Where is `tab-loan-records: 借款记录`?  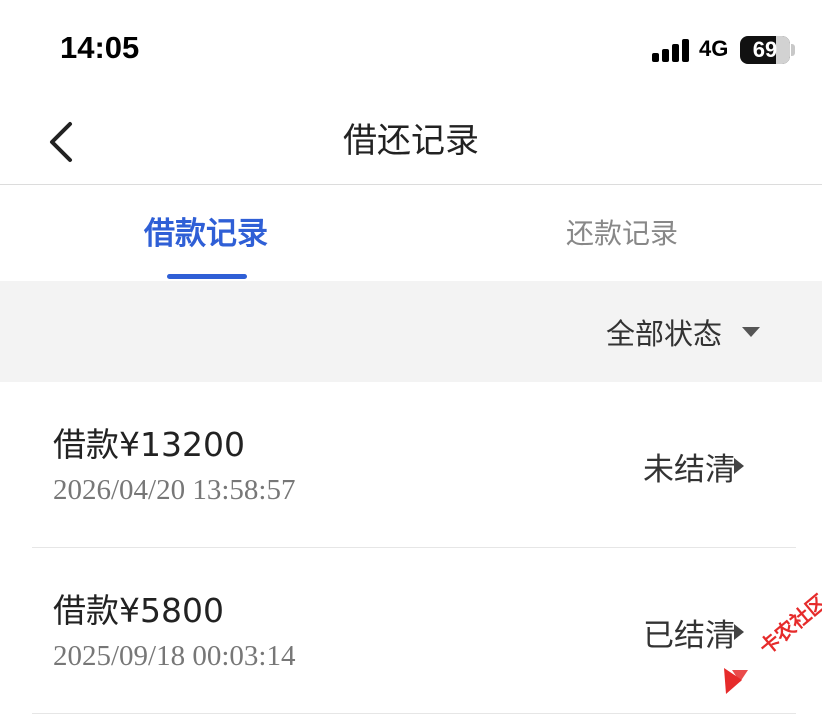
tab-loan-records: 借款记录 is located at coordinates (206, 233).